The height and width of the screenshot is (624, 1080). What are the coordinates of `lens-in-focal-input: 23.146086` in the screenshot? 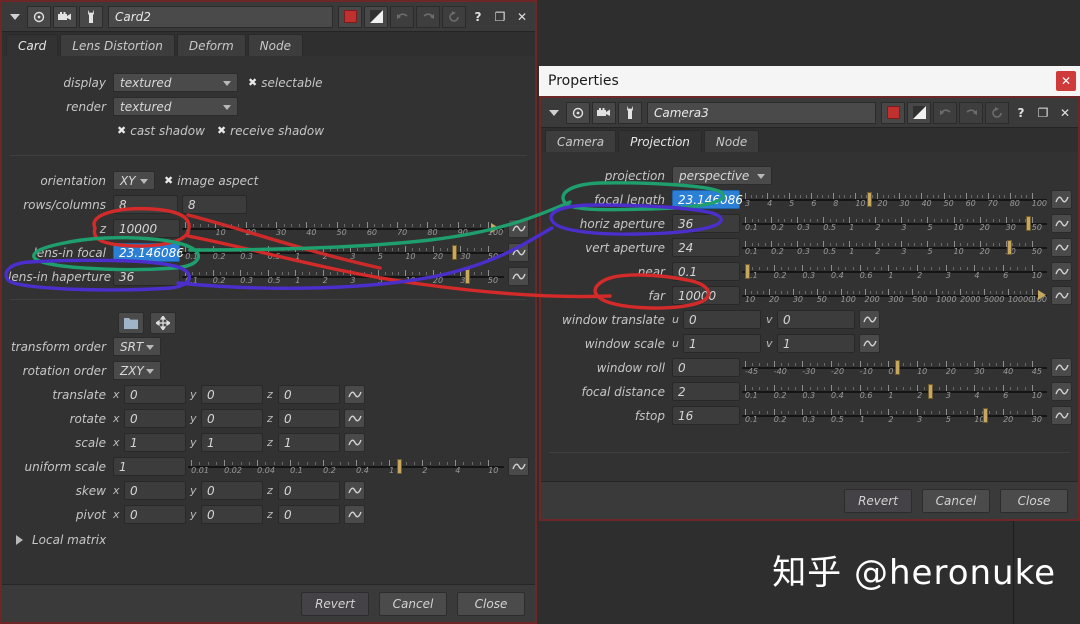 It's located at (148, 252).